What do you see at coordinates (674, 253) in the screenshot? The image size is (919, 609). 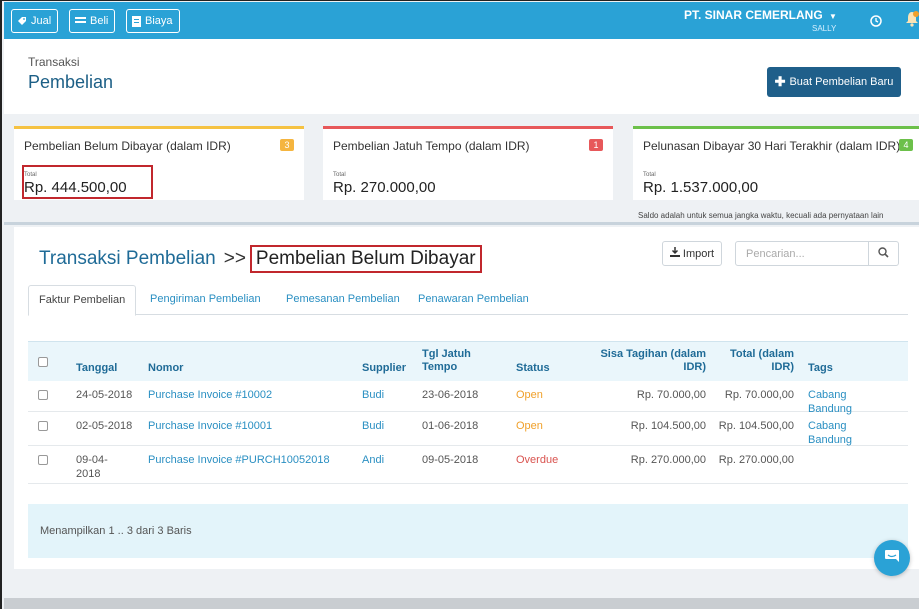 I see `download-icon` at bounding box center [674, 253].